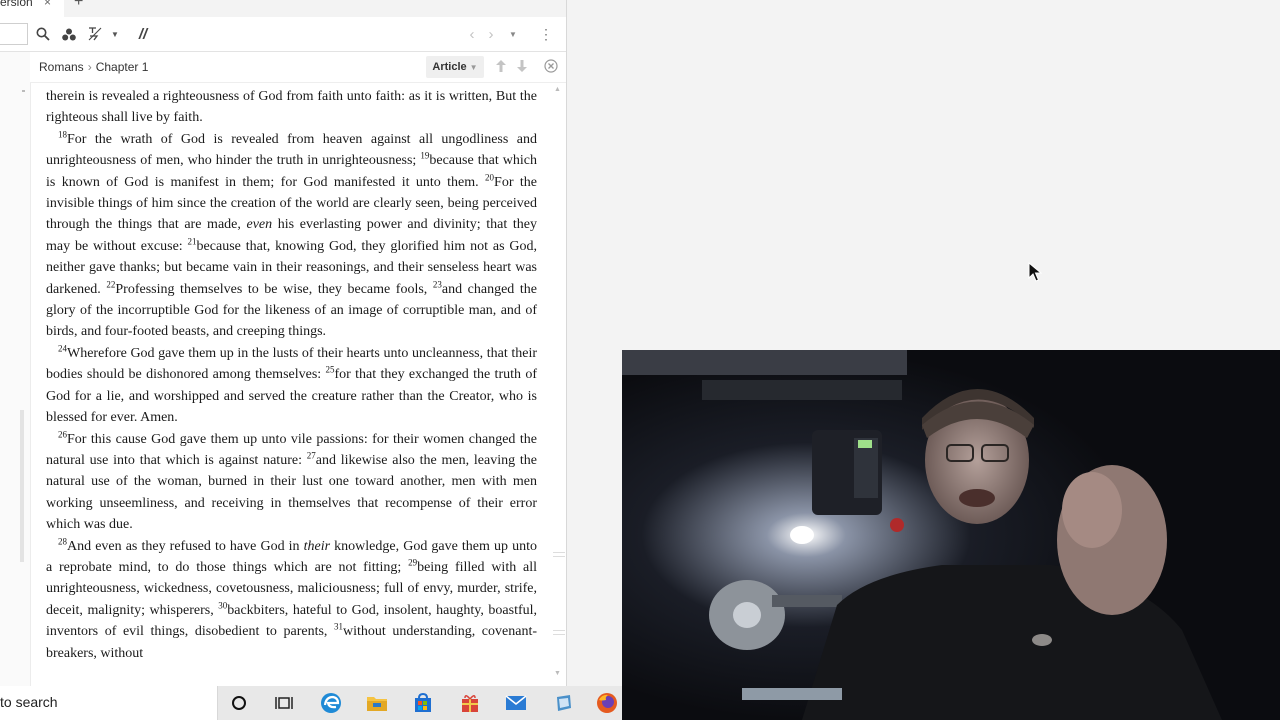 Image resolution: width=1280 pixels, height=720 pixels. Describe the element at coordinates (311, 703) in the screenshot. I see `taskbar: to search` at that location.